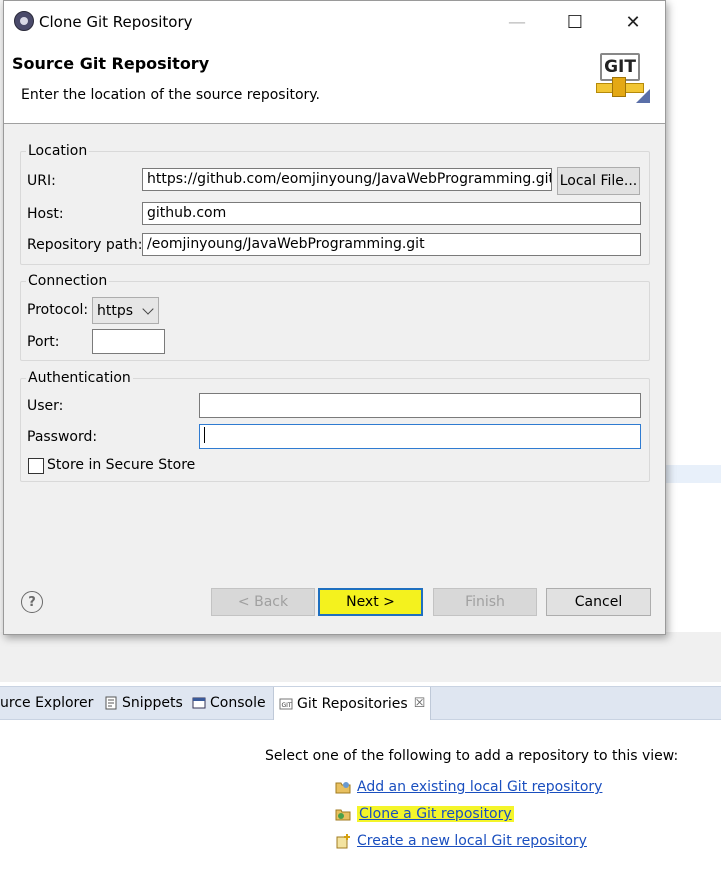 The image size is (721, 875). Describe the element at coordinates (479, 787) in the screenshot. I see `add-existing-repository-link: Add an existing local Git repository` at that location.